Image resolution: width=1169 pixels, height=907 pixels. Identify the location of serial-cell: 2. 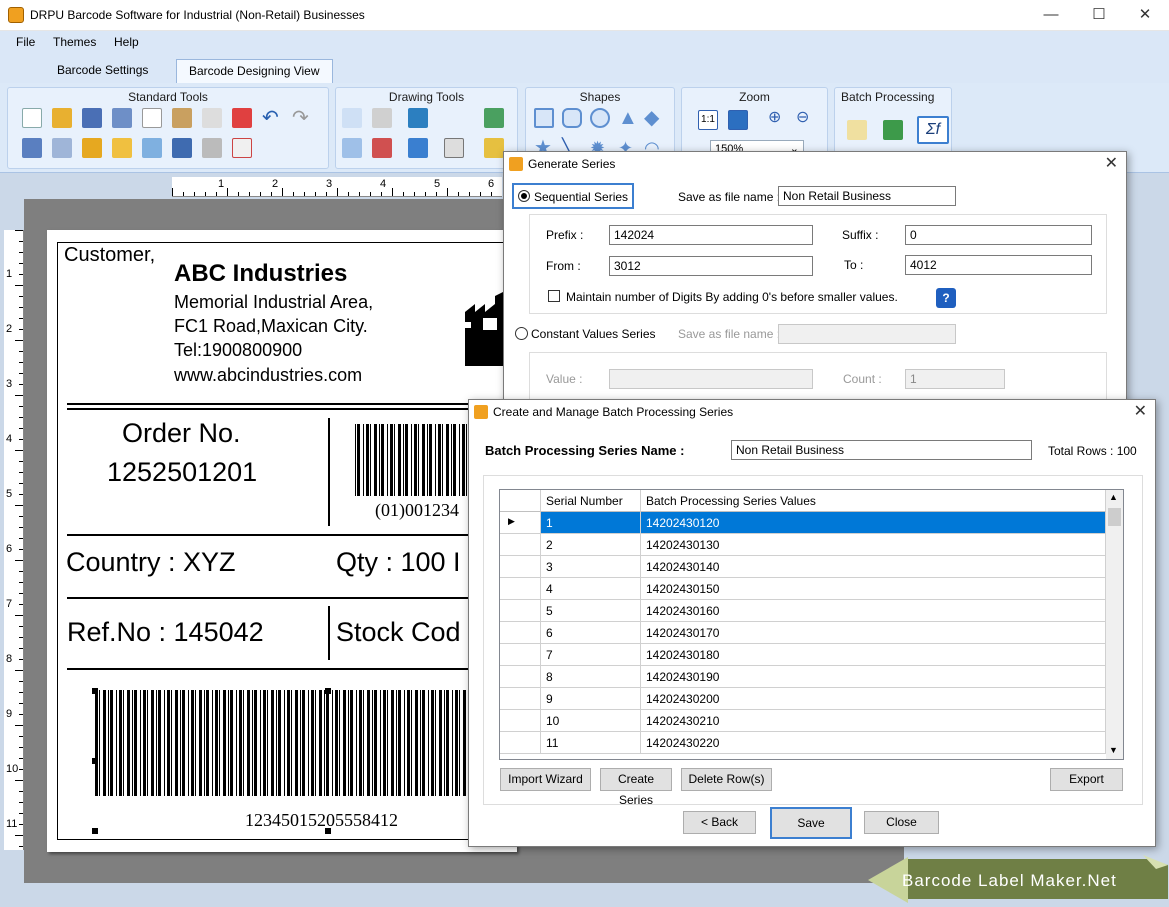
(591, 545).